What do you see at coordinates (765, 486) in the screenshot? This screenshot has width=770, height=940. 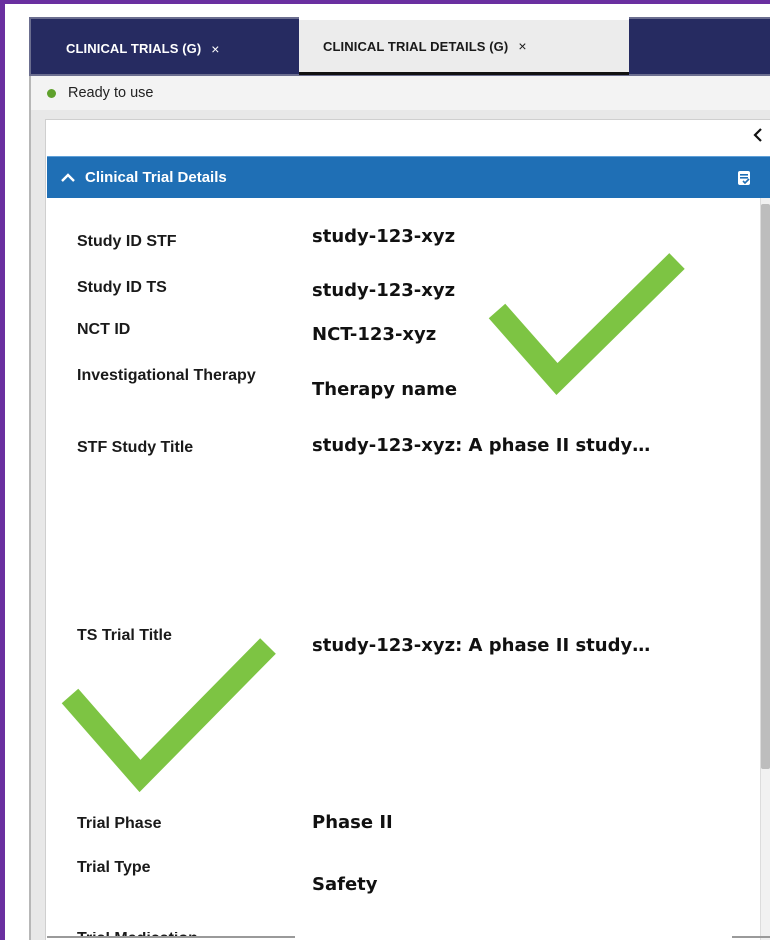 I see `scrollbar-thumb` at bounding box center [765, 486].